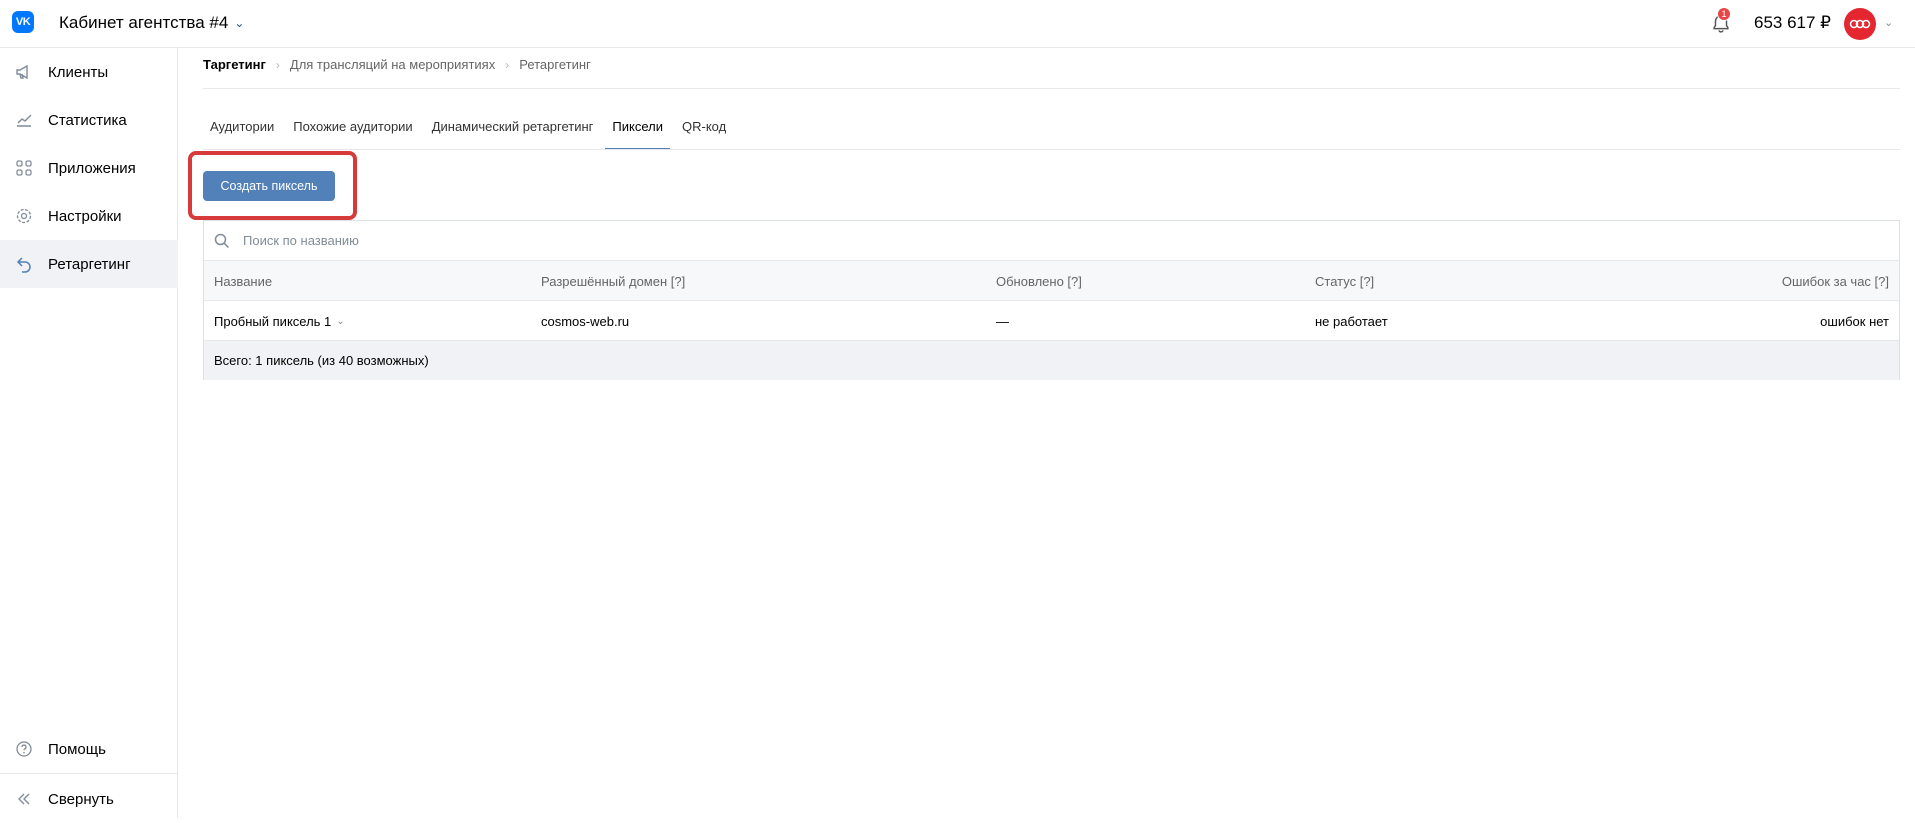 The image size is (1915, 823). Describe the element at coordinates (24, 799) in the screenshot. I see `double-chevron-left-icon` at that location.